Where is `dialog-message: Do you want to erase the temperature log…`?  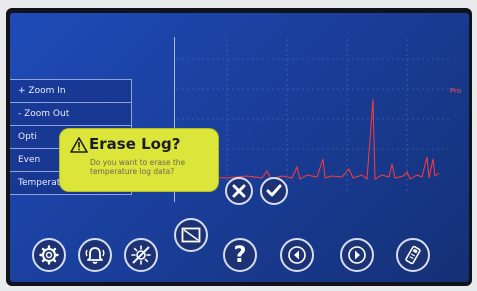
dialog-message: Do you want to erase the temperature log… is located at coordinates (138, 167).